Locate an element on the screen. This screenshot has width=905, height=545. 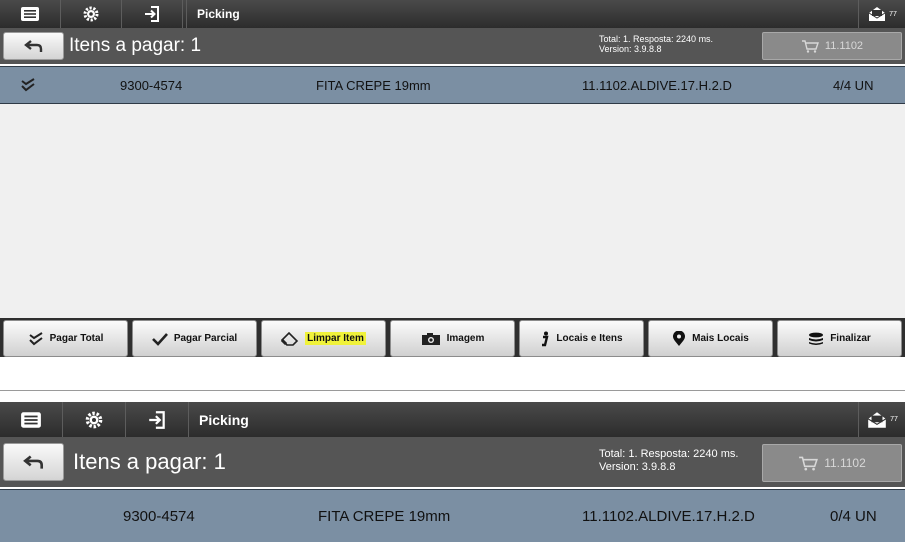
more-locations-label: Mais Locais is located at coordinates (720, 338).